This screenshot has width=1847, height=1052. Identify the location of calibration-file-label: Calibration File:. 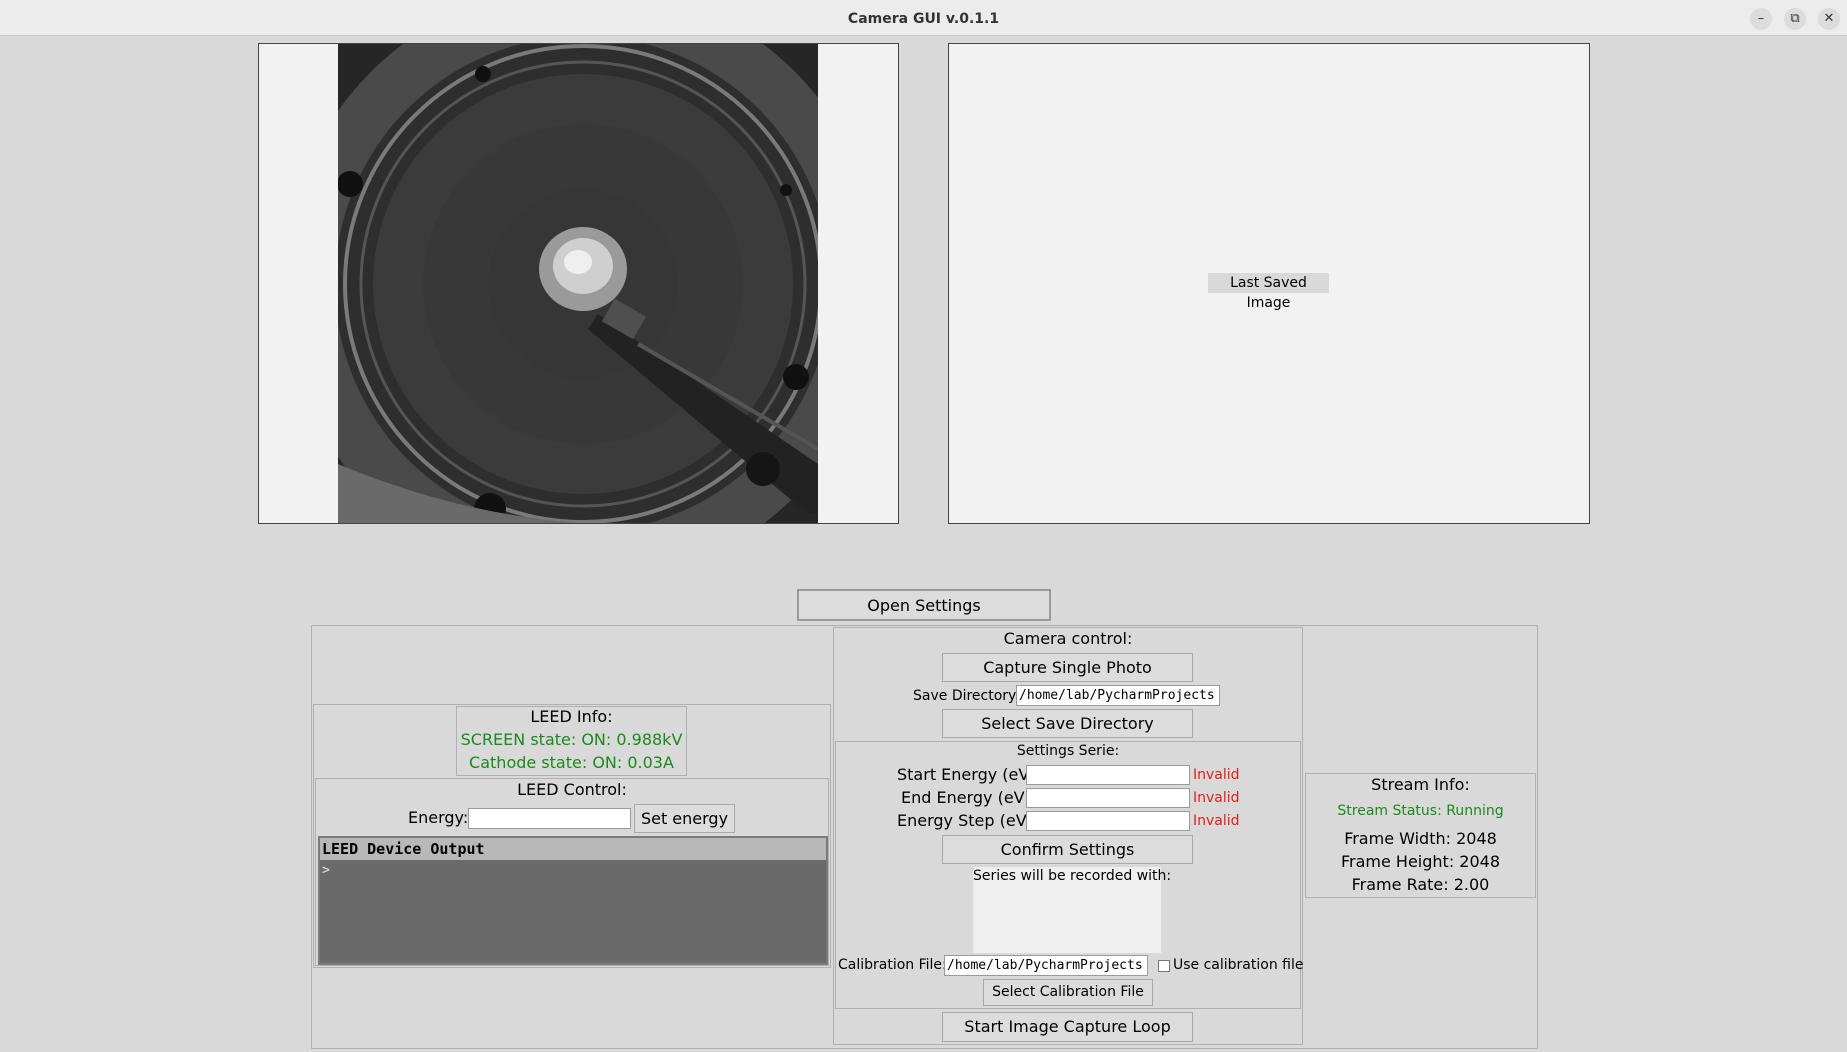
(892, 965).